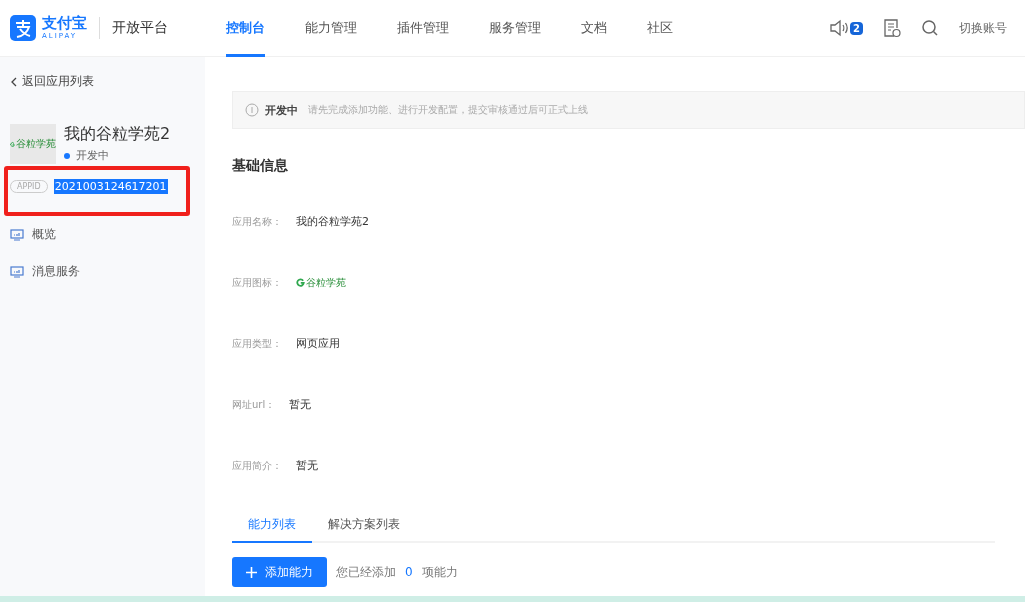 The width and height of the screenshot is (1025, 602). Describe the element at coordinates (257, 221) in the screenshot. I see `field-label: 应用名称：` at that location.